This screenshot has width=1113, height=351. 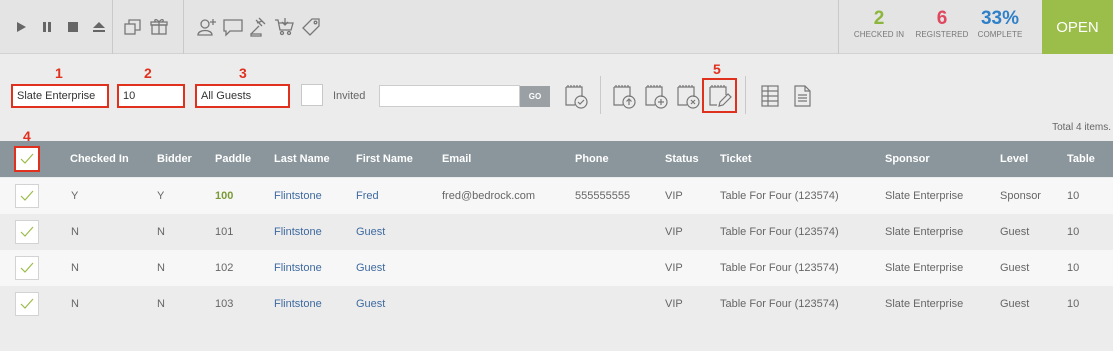 What do you see at coordinates (302, 159) in the screenshot?
I see `col-last-name: Last Name` at bounding box center [302, 159].